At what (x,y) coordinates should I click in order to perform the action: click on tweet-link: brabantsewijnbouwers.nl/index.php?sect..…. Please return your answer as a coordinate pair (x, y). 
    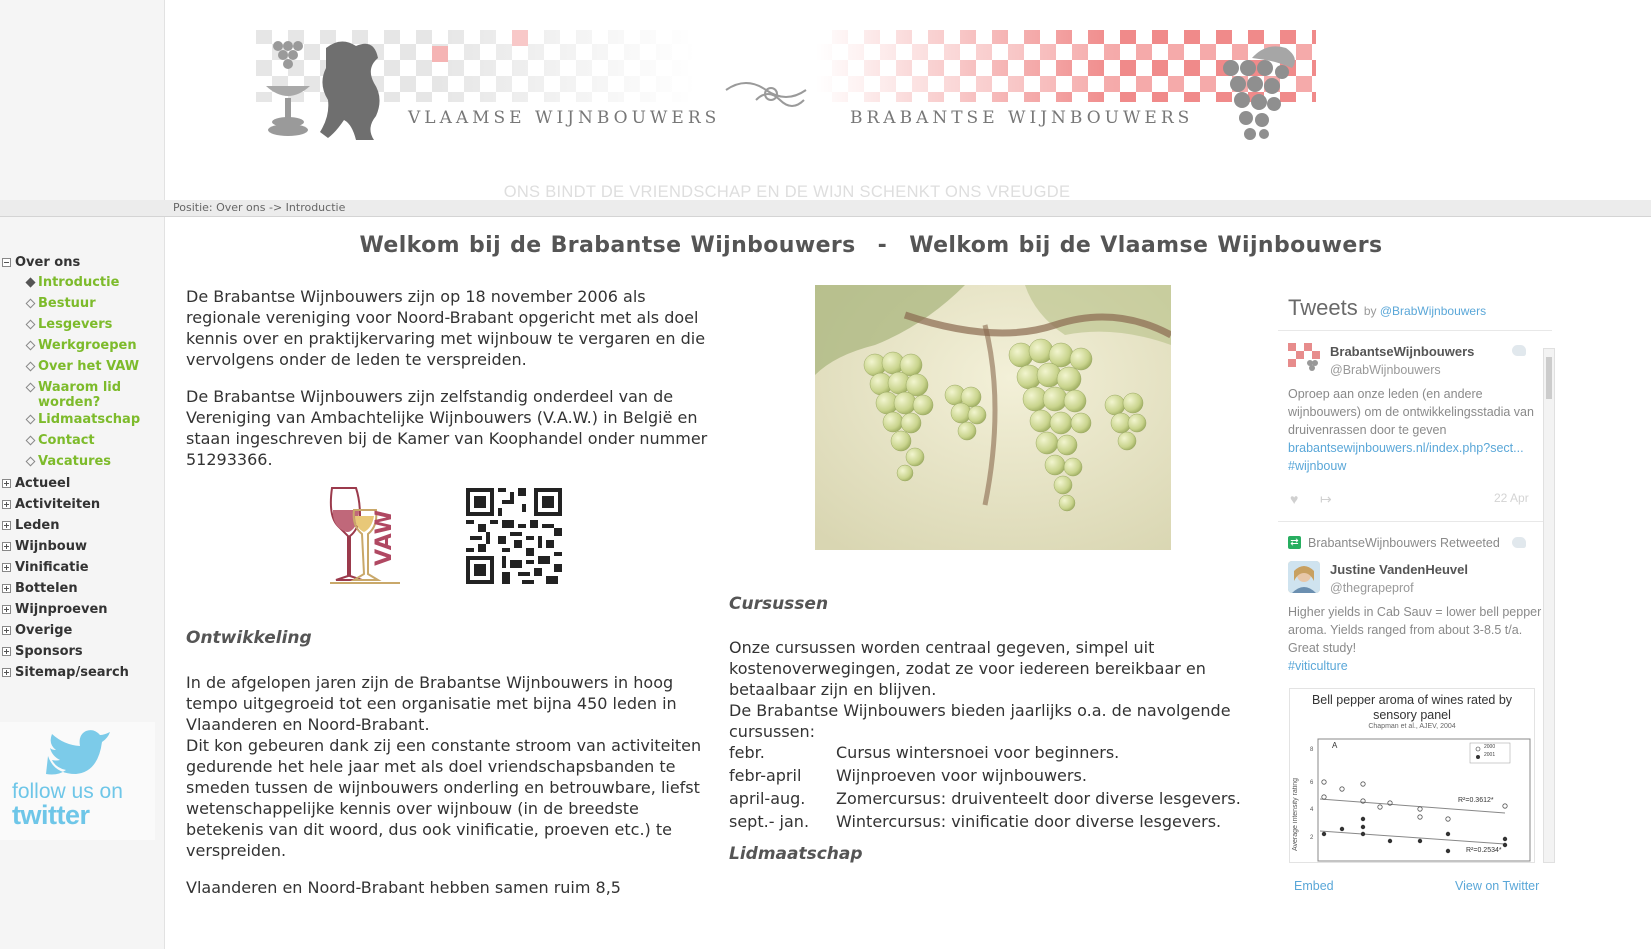
    Looking at the image, I should click on (1415, 448).